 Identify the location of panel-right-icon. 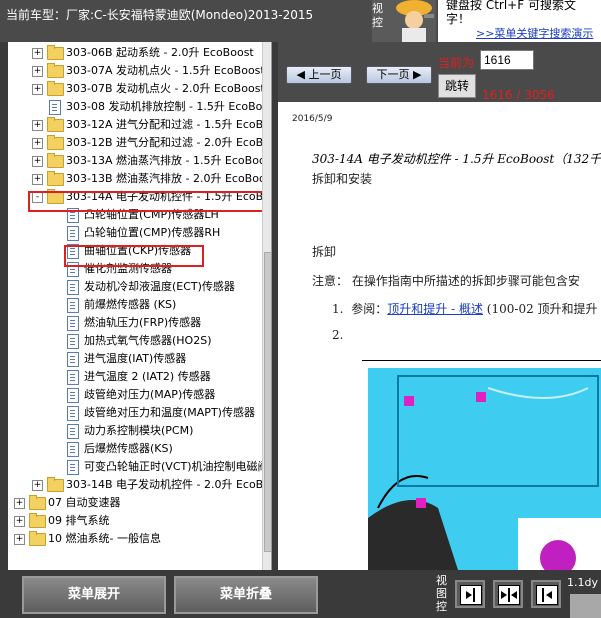
(547, 595).